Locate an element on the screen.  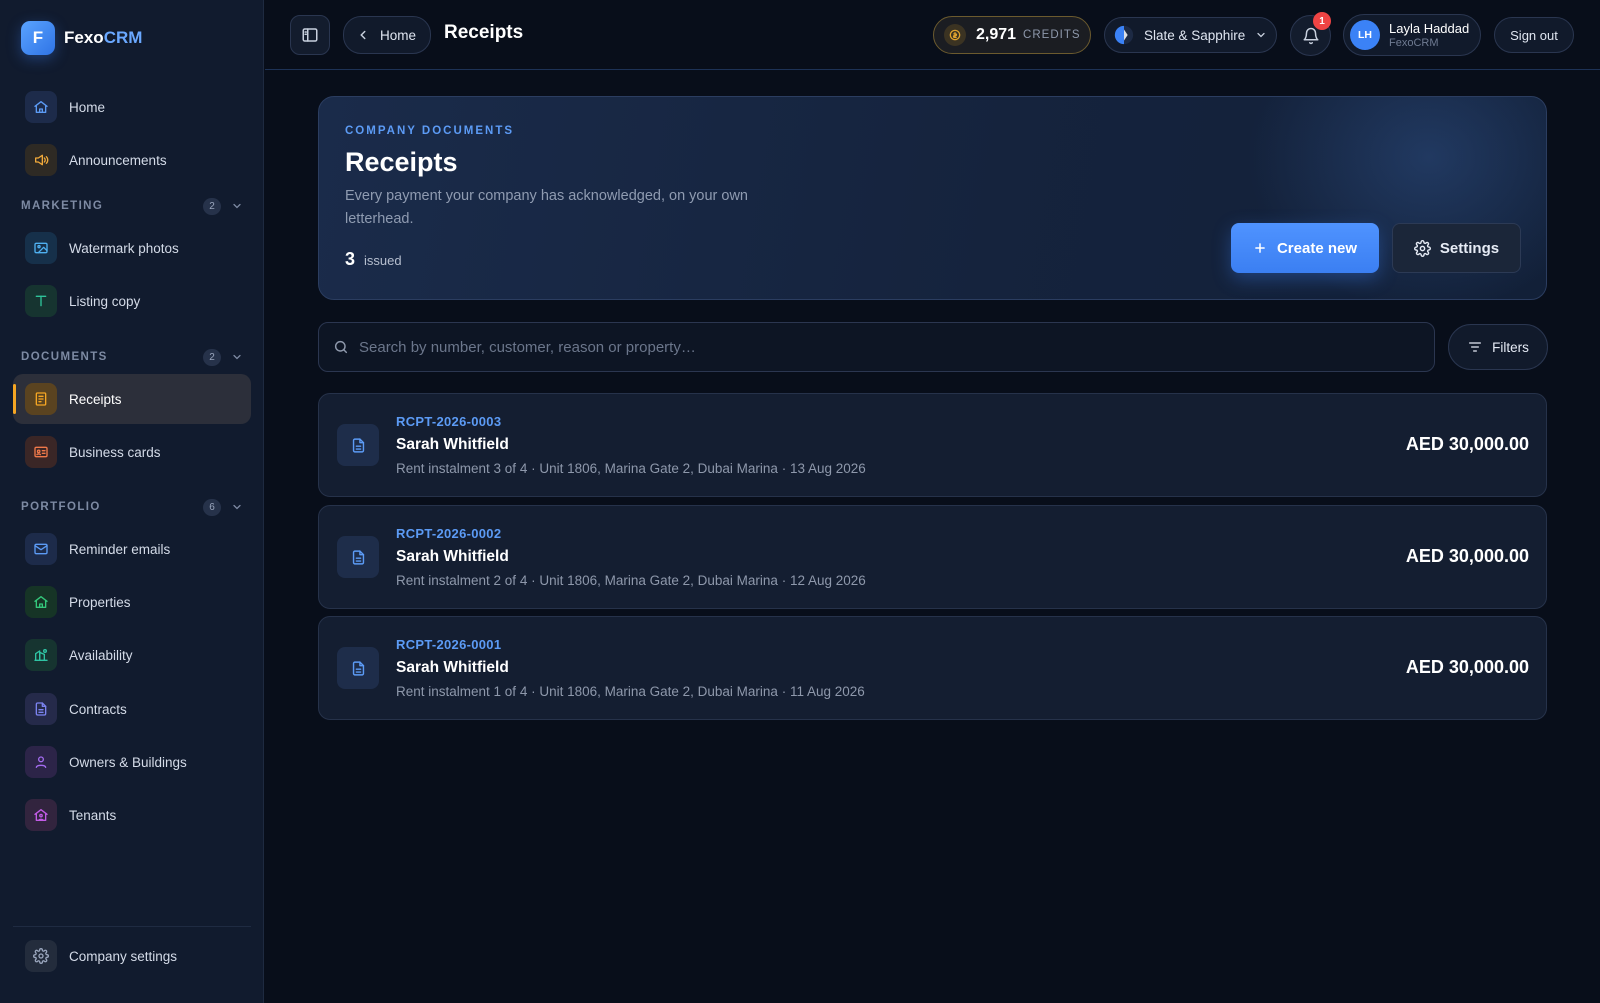
brand-logo: F FexoCRM is located at coordinates (81, 38).